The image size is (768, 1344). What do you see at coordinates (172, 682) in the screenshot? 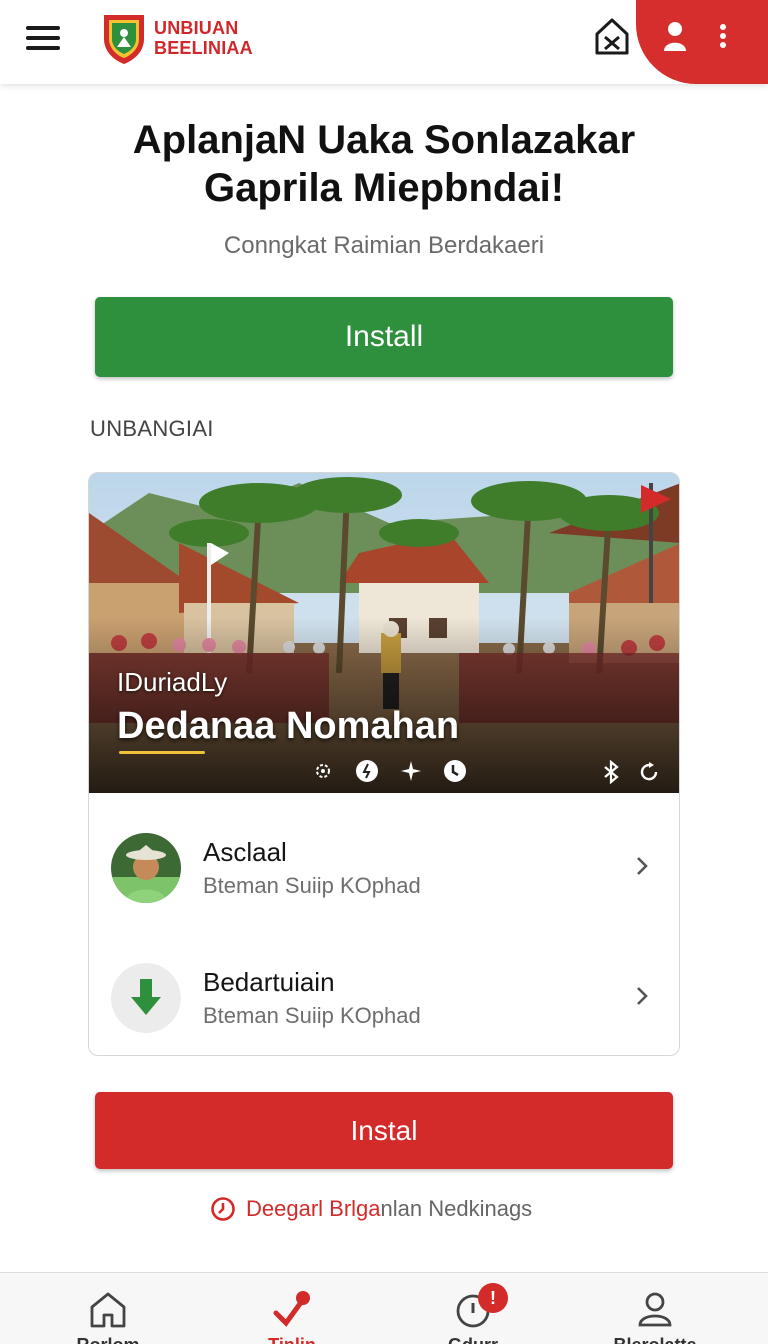
I see `photo-caption-small: IDuriadLy` at bounding box center [172, 682].